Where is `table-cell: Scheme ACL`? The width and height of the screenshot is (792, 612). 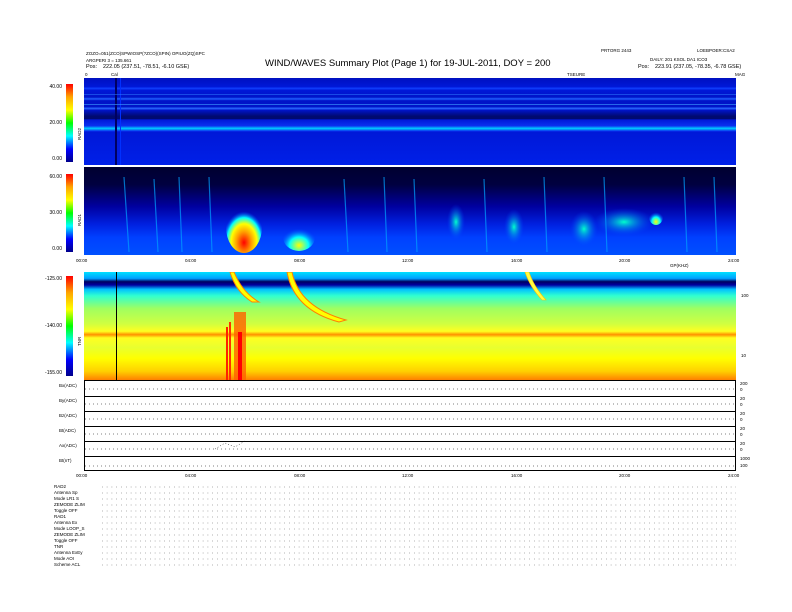
table-cell: Scheme ACL is located at coordinates (67, 564).